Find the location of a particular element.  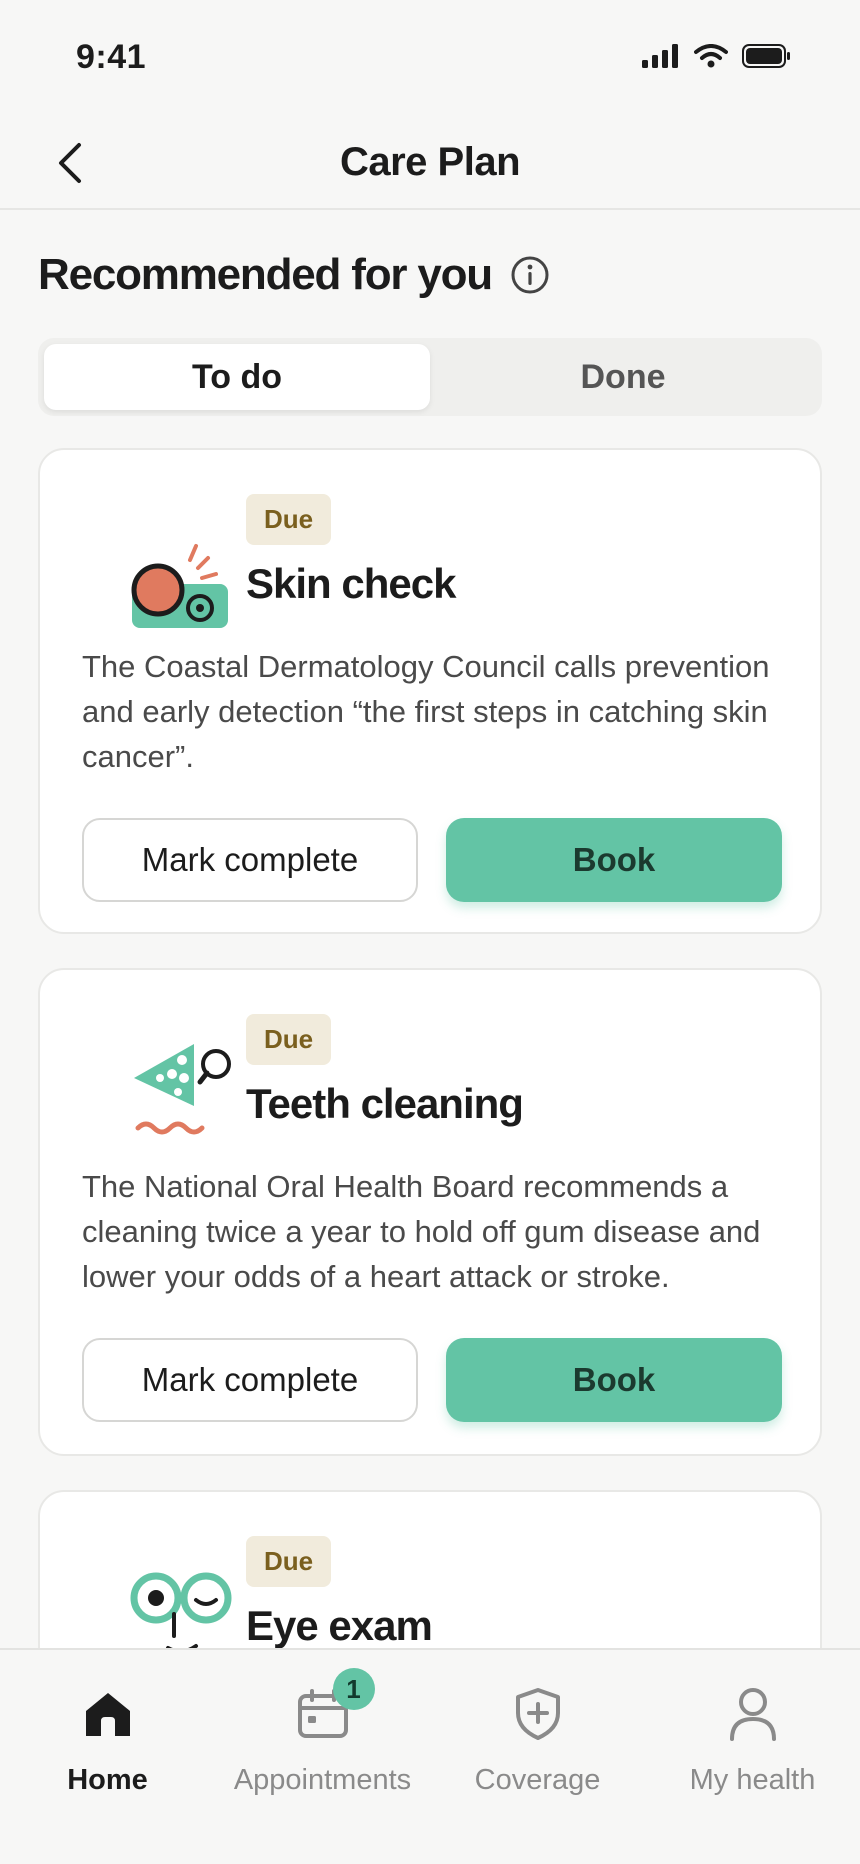

tab-home: Home is located at coordinates (107, 1757).